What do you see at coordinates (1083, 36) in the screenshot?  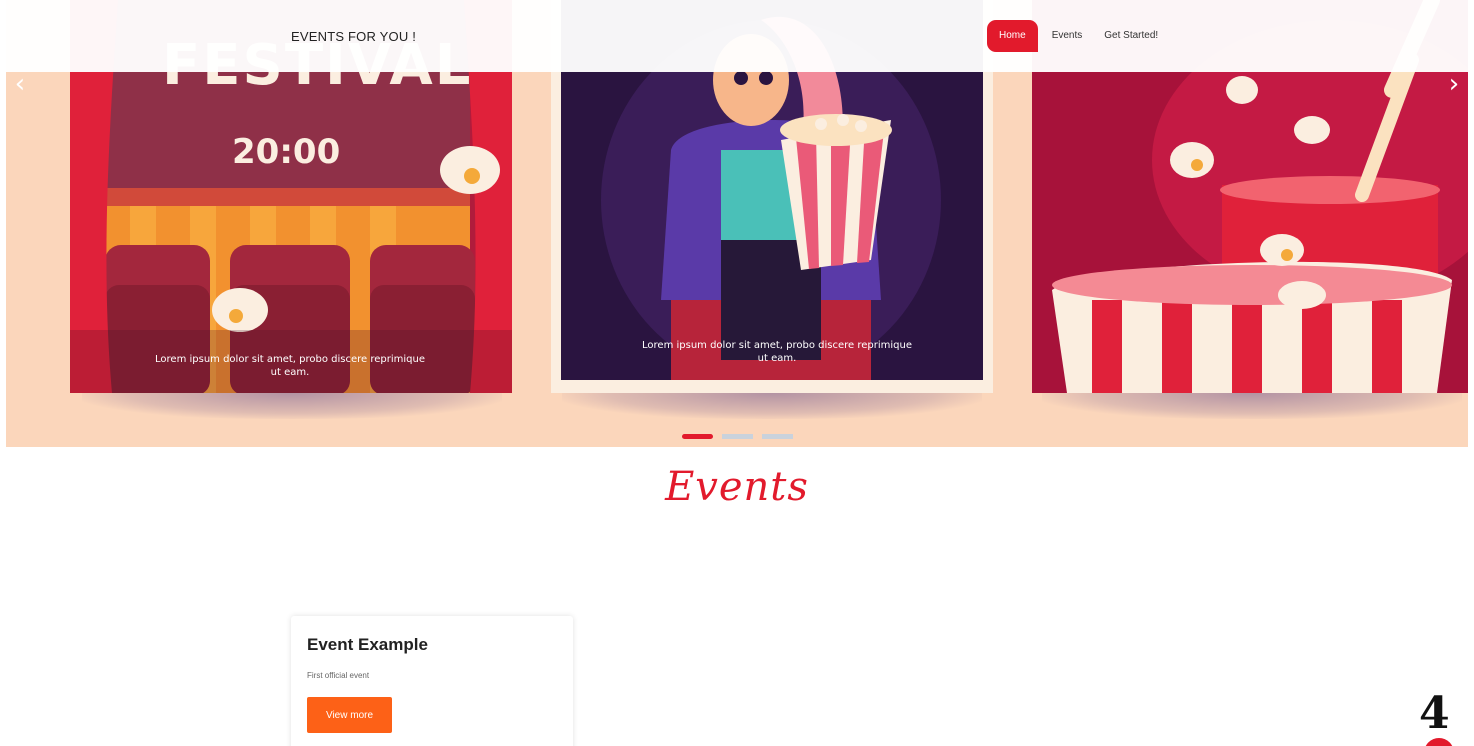 I see `nav-menu: Home Events Get Started!` at bounding box center [1083, 36].